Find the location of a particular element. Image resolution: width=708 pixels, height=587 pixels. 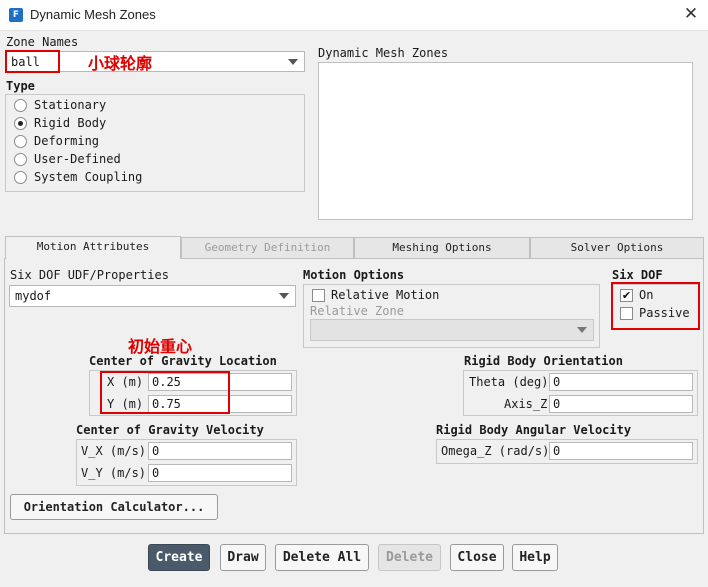

highlight-cg-location is located at coordinates (165, 392).